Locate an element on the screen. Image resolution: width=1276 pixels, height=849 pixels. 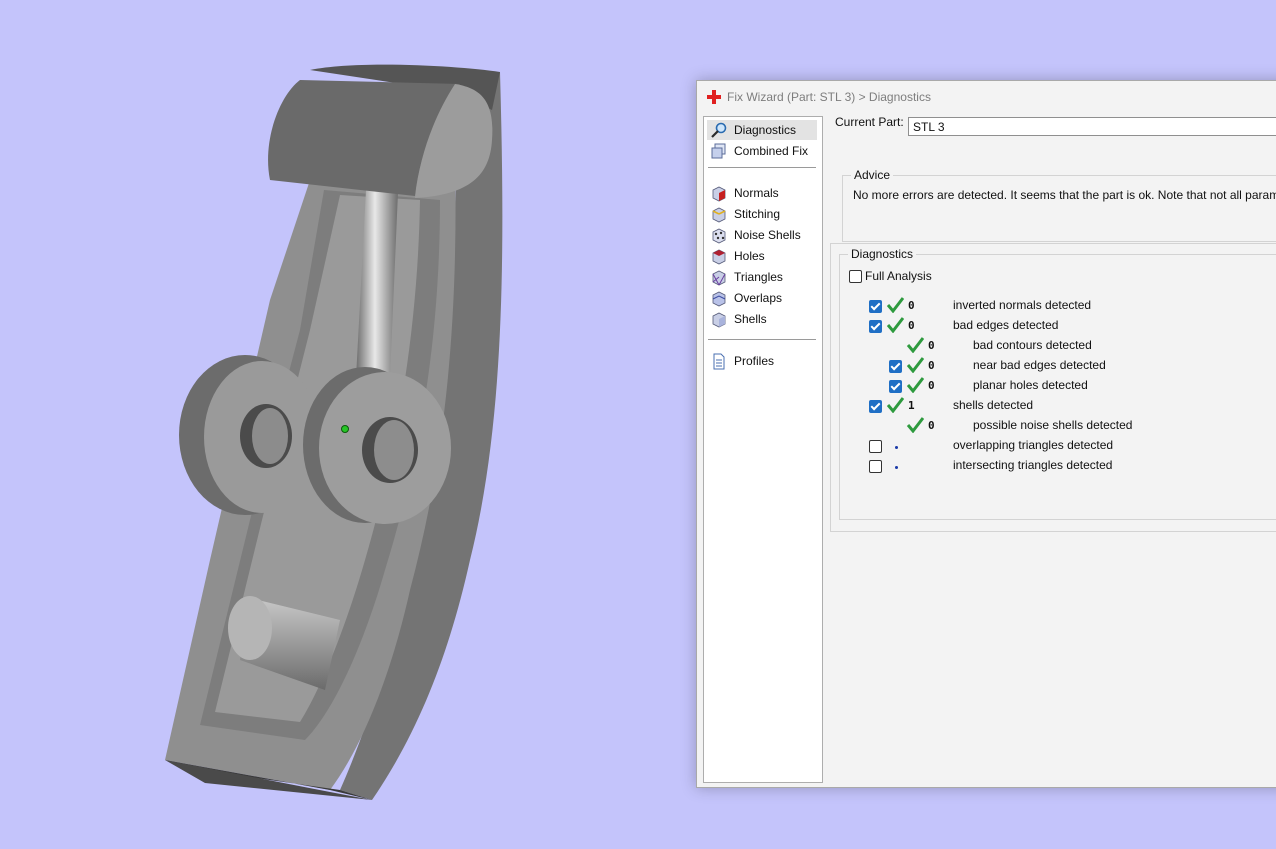
near-bad-edges-checkbox is located at coordinates (895, 366).